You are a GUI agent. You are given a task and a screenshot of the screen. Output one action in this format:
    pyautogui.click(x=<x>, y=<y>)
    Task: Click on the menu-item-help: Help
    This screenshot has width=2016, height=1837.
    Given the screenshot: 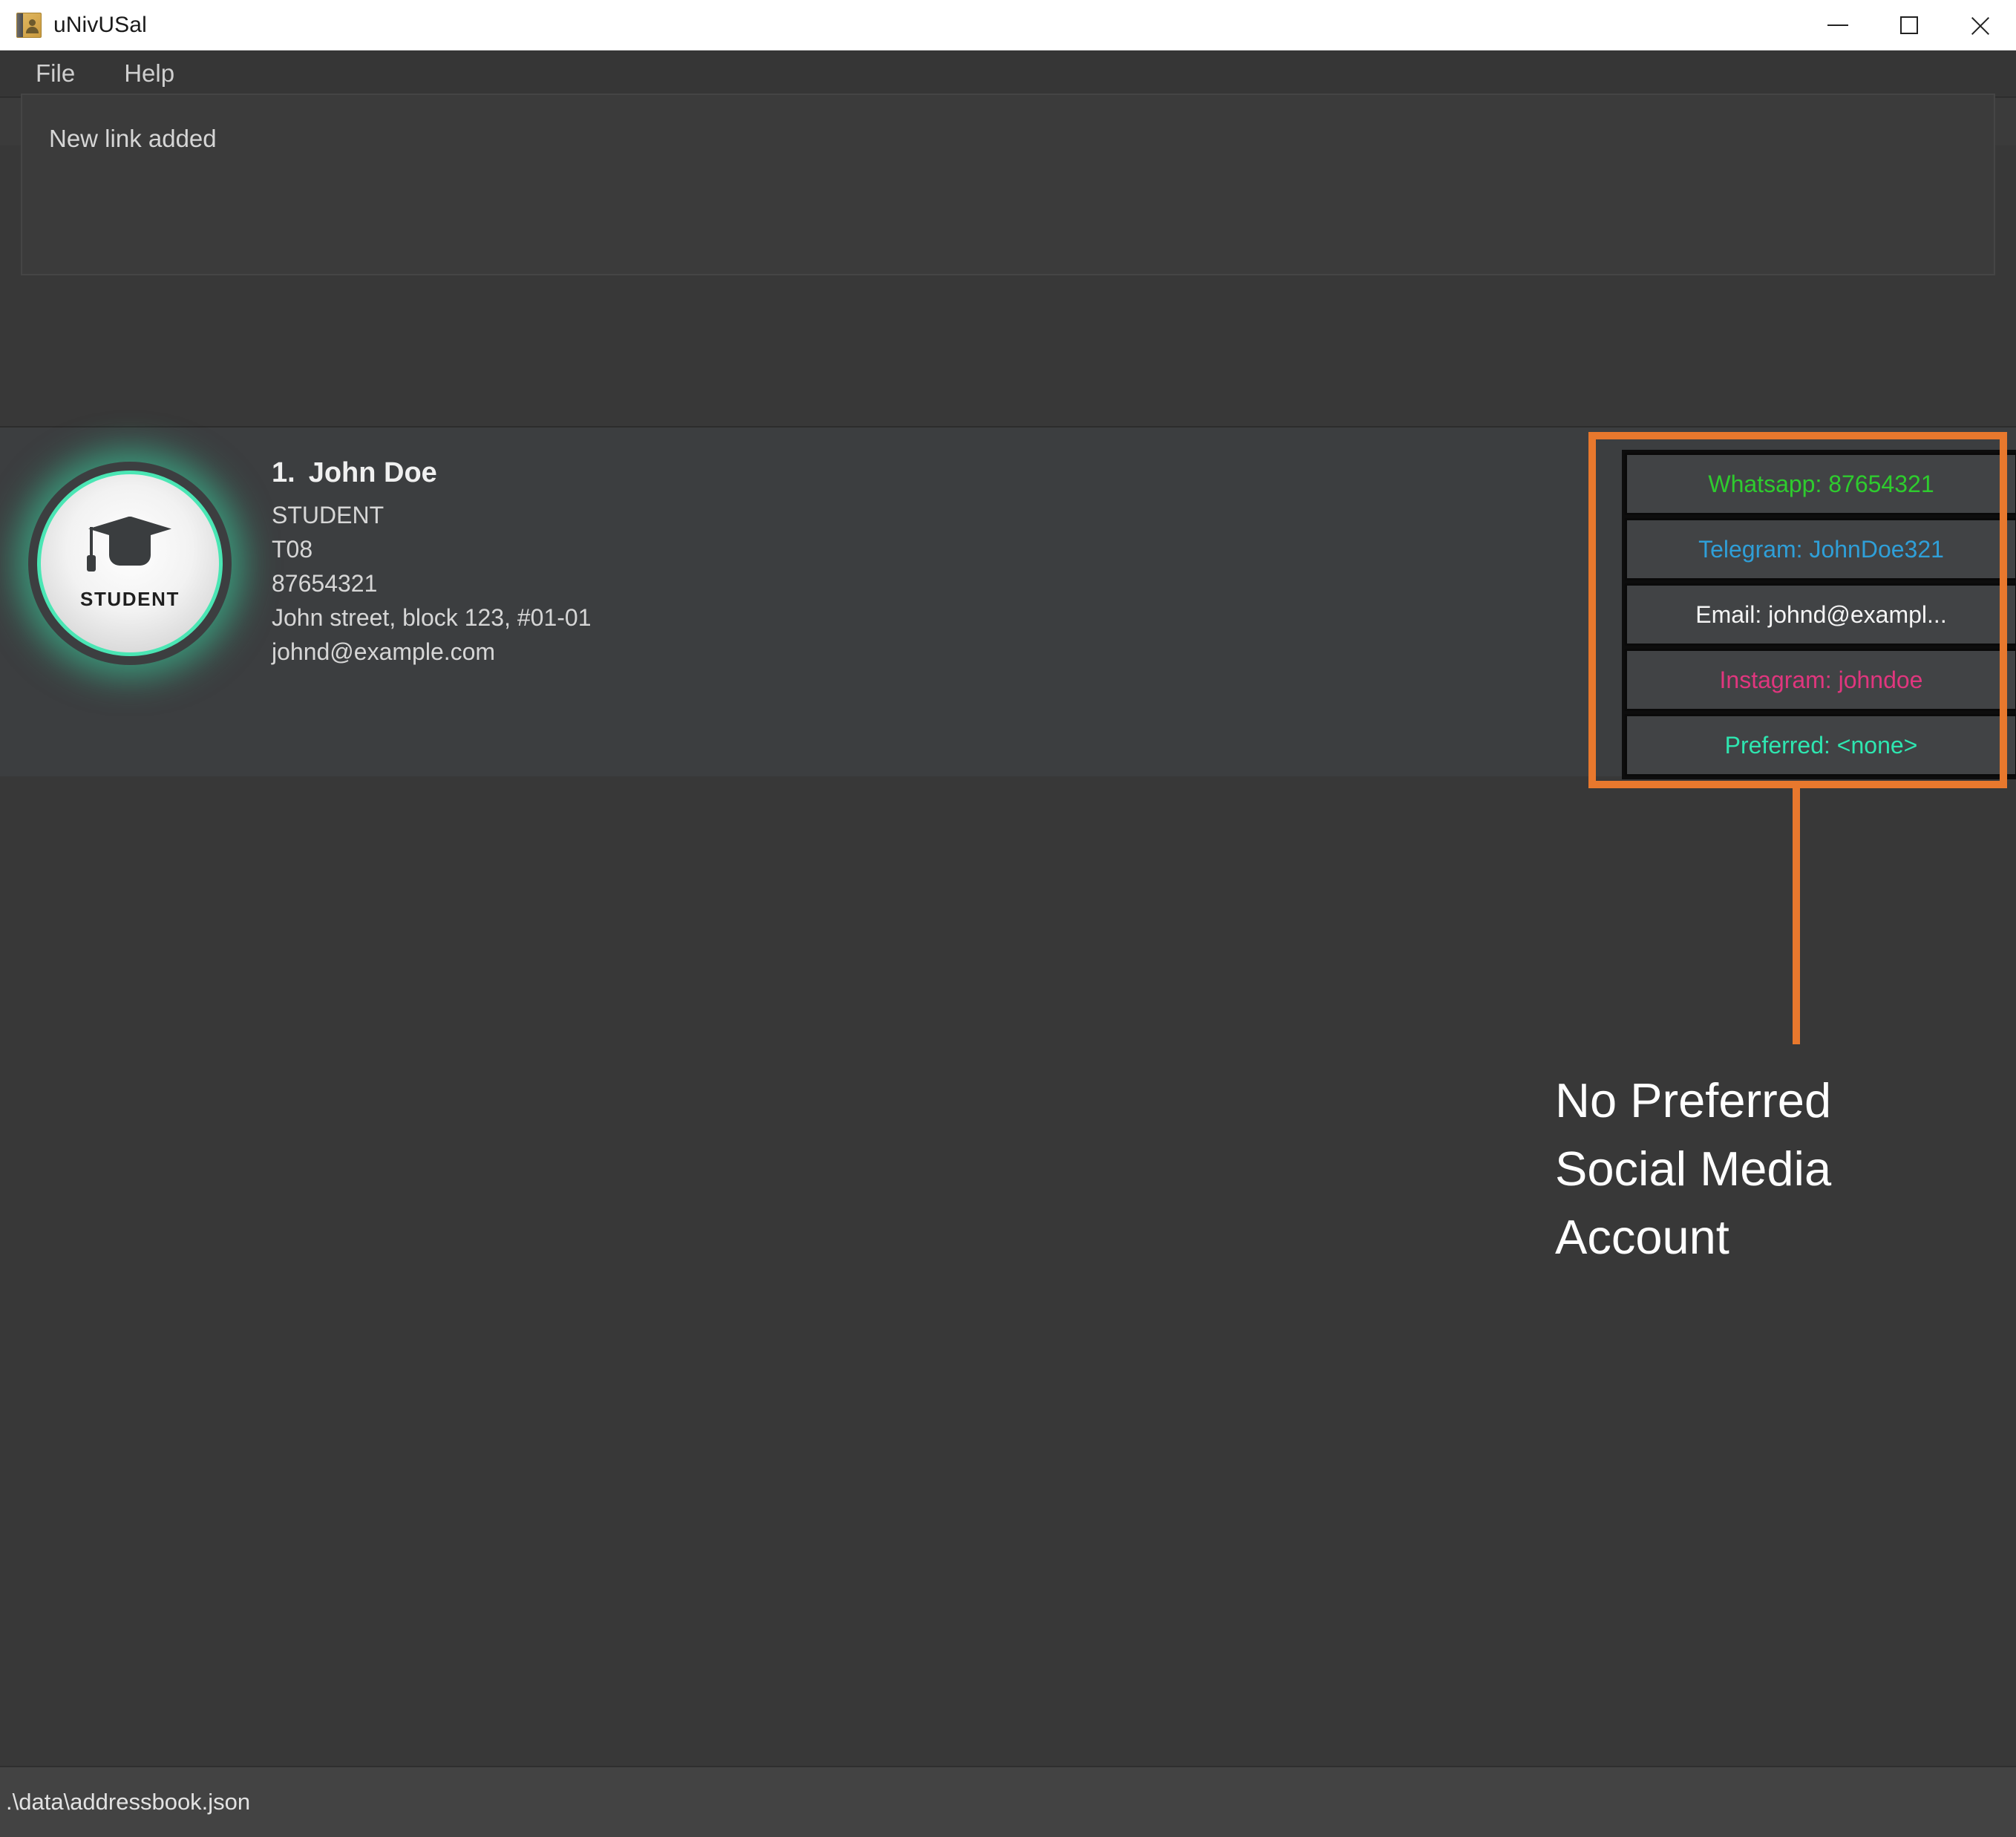 What is the action you would take?
    pyautogui.click(x=149, y=73)
    